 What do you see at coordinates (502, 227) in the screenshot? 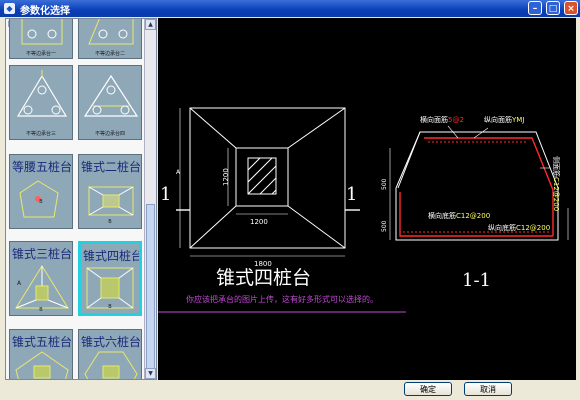
I see `label-bot-bar-v-name: 纵向底筋` at bounding box center [502, 227].